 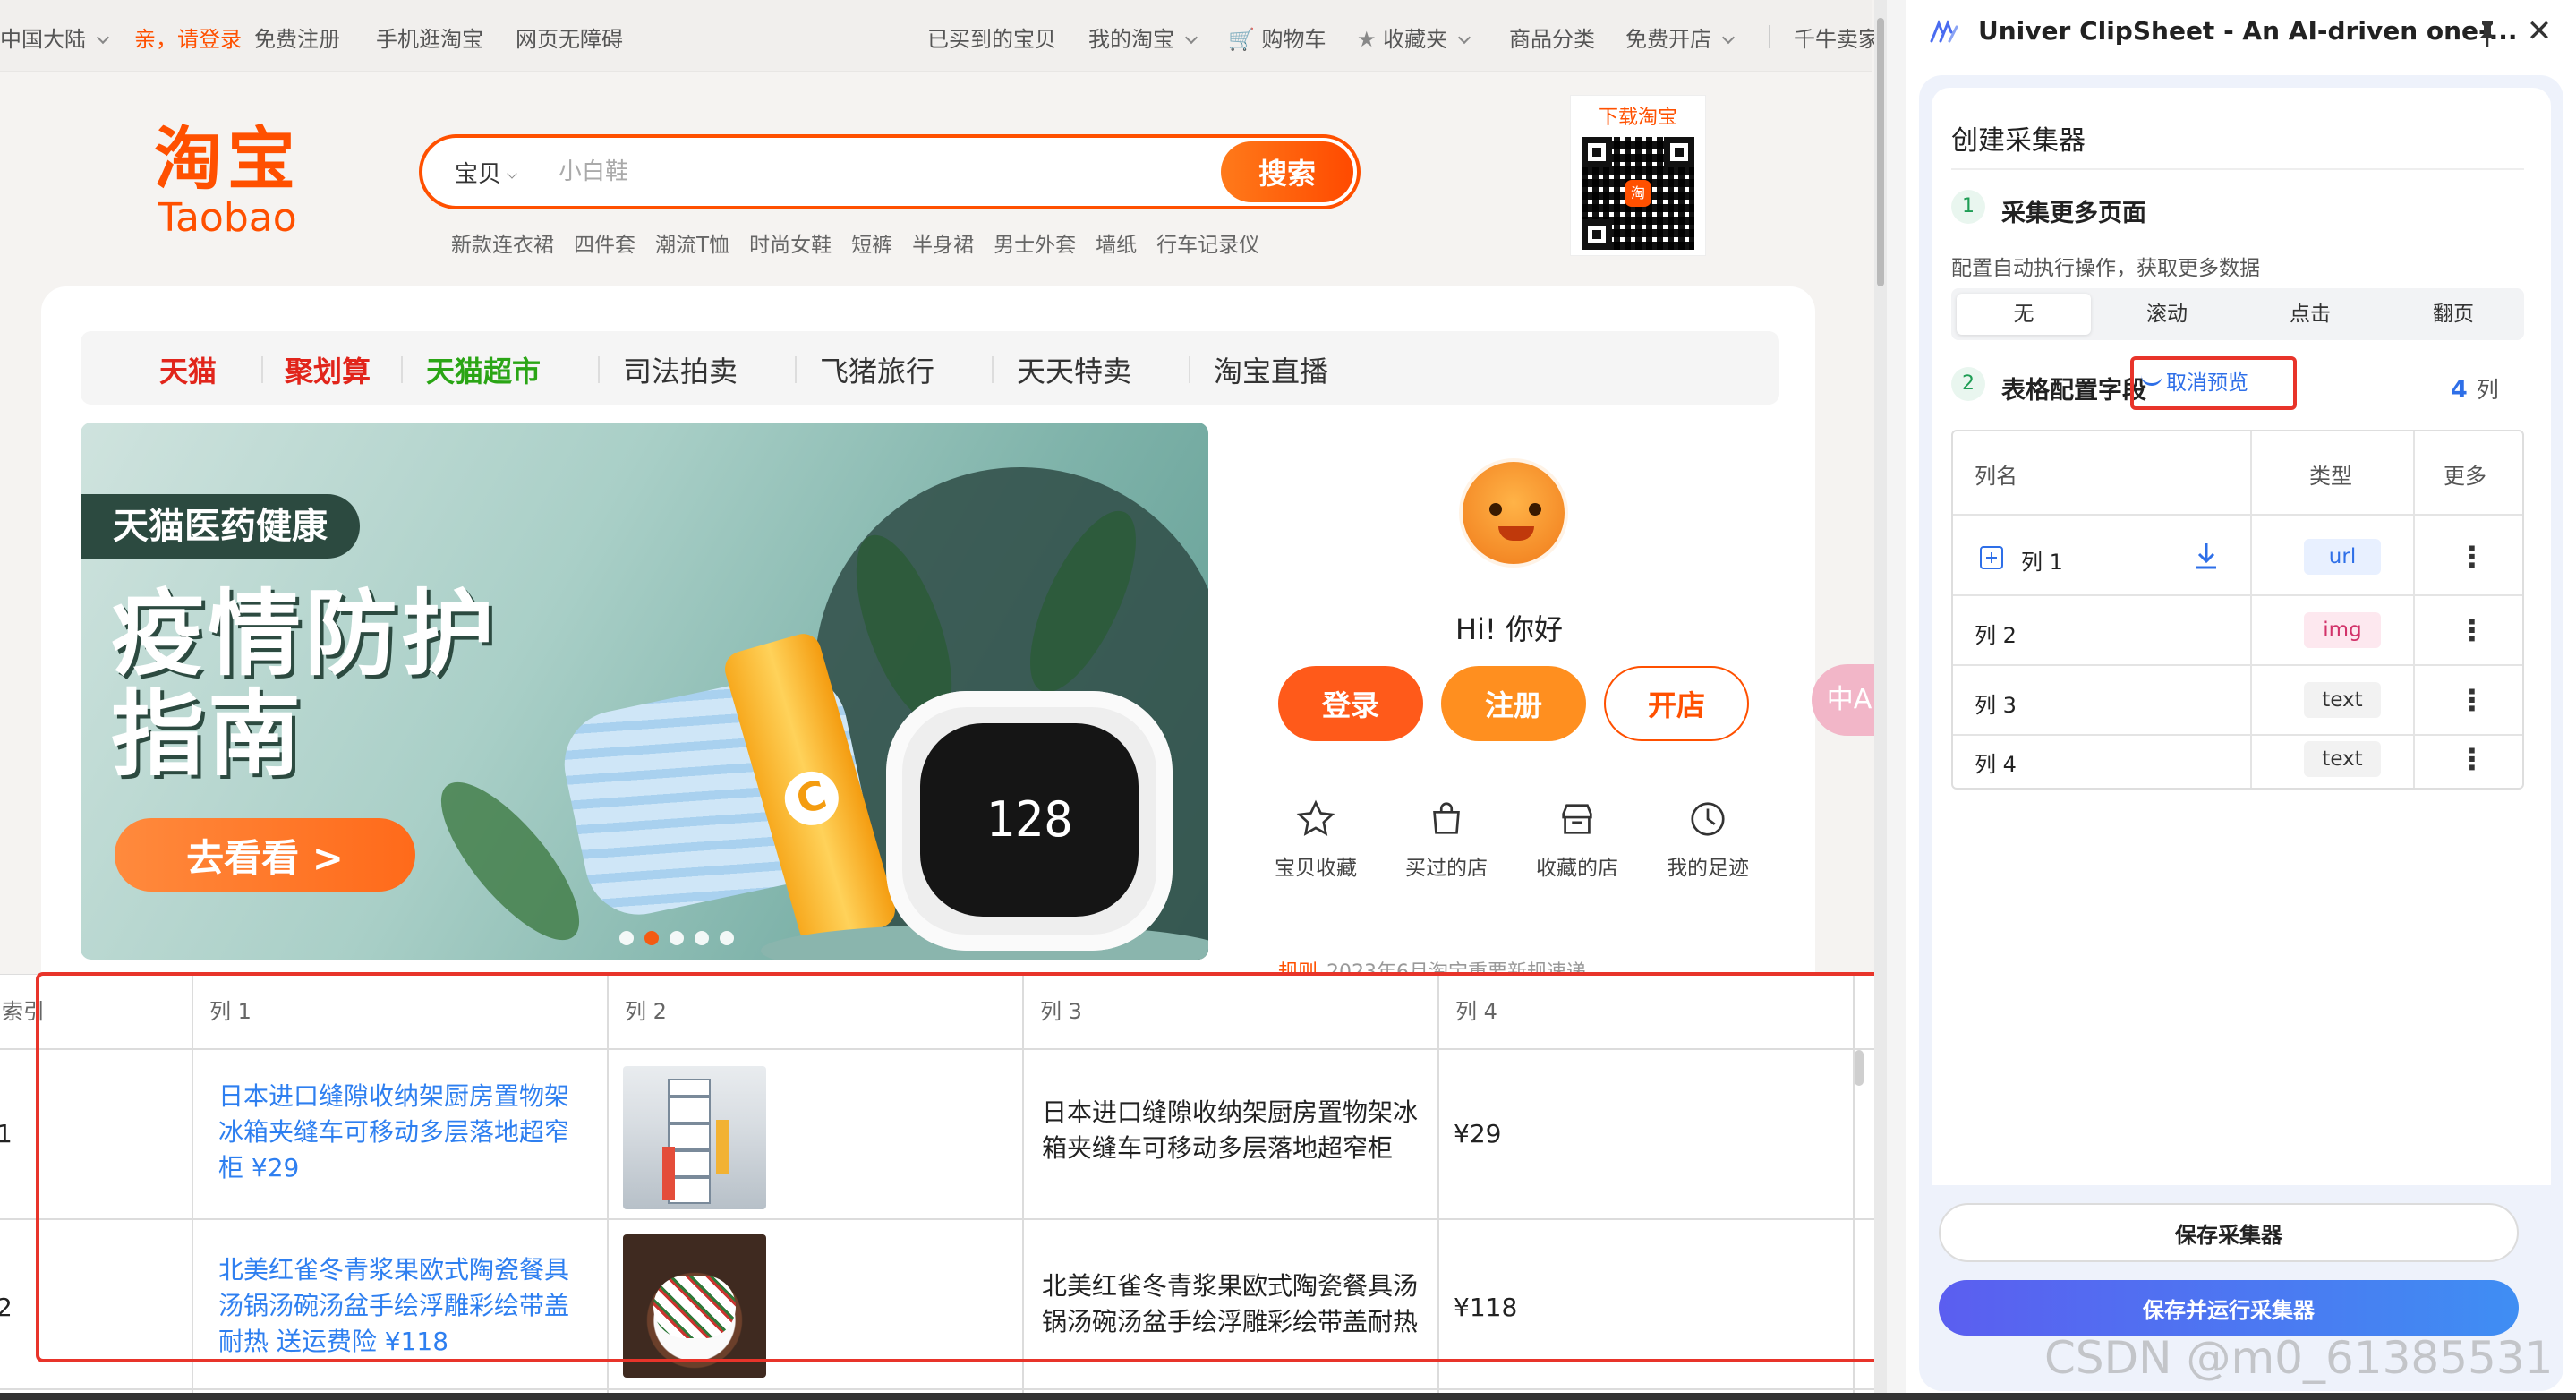 What do you see at coordinates (2310, 314) in the screenshot?
I see `option-click: 点击` at bounding box center [2310, 314].